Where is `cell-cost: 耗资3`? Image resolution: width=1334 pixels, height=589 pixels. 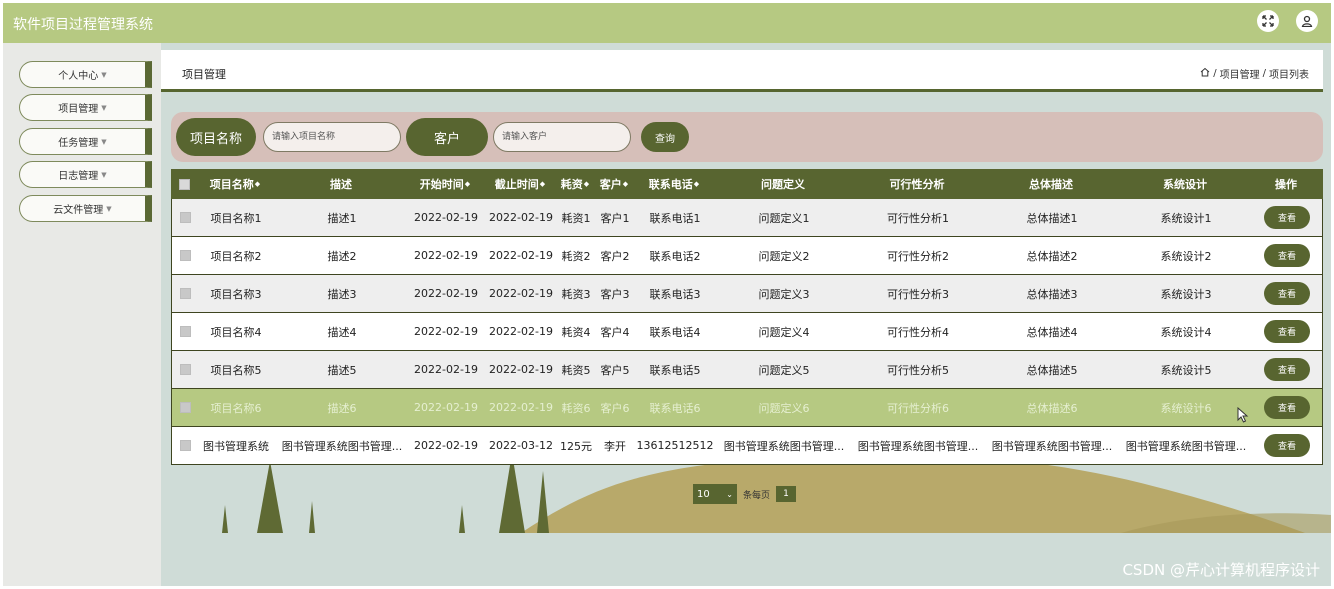 cell-cost: 耗资3 is located at coordinates (576, 294).